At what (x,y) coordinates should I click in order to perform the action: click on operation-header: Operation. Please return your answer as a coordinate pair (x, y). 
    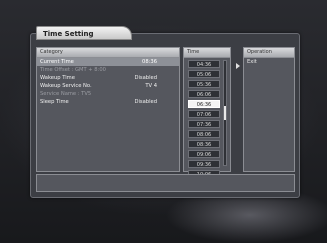
    Looking at the image, I should click on (269, 53).